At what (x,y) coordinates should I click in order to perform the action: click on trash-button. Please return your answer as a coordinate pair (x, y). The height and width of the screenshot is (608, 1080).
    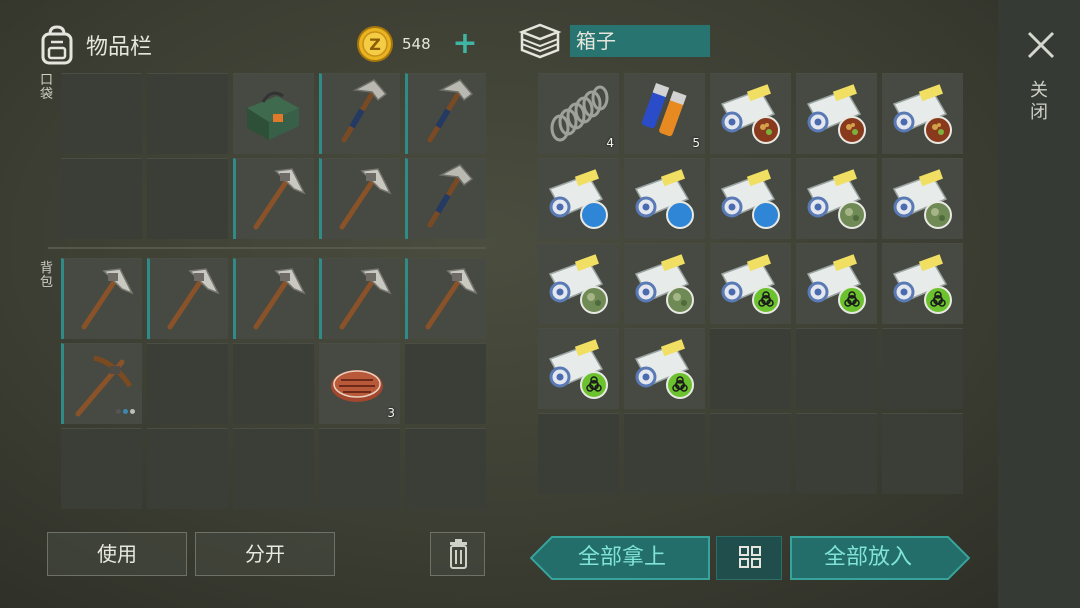
    Looking at the image, I should click on (457, 554).